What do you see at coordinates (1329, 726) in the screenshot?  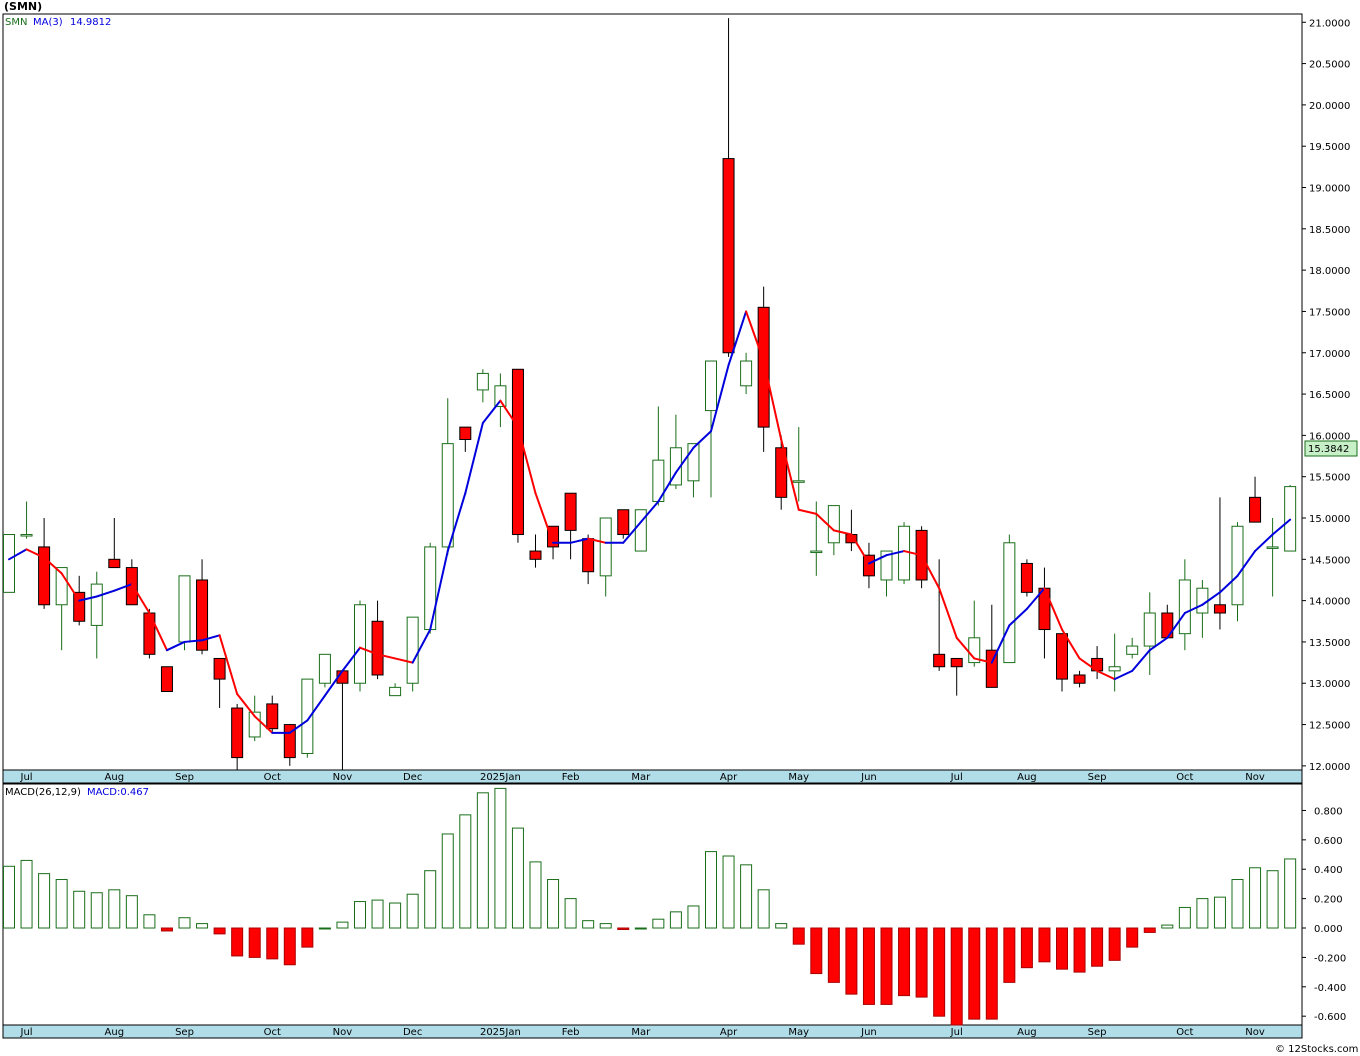 I see `price-tick-label: 12.5000` at bounding box center [1329, 726].